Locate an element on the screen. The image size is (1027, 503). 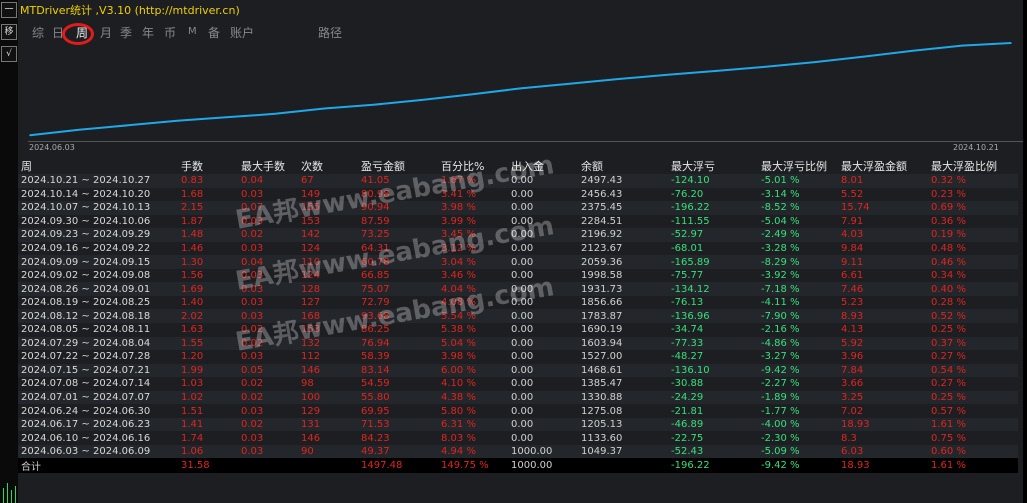
cell-max-floating-profit-pct: 0.25 % is located at coordinates (973, 397).